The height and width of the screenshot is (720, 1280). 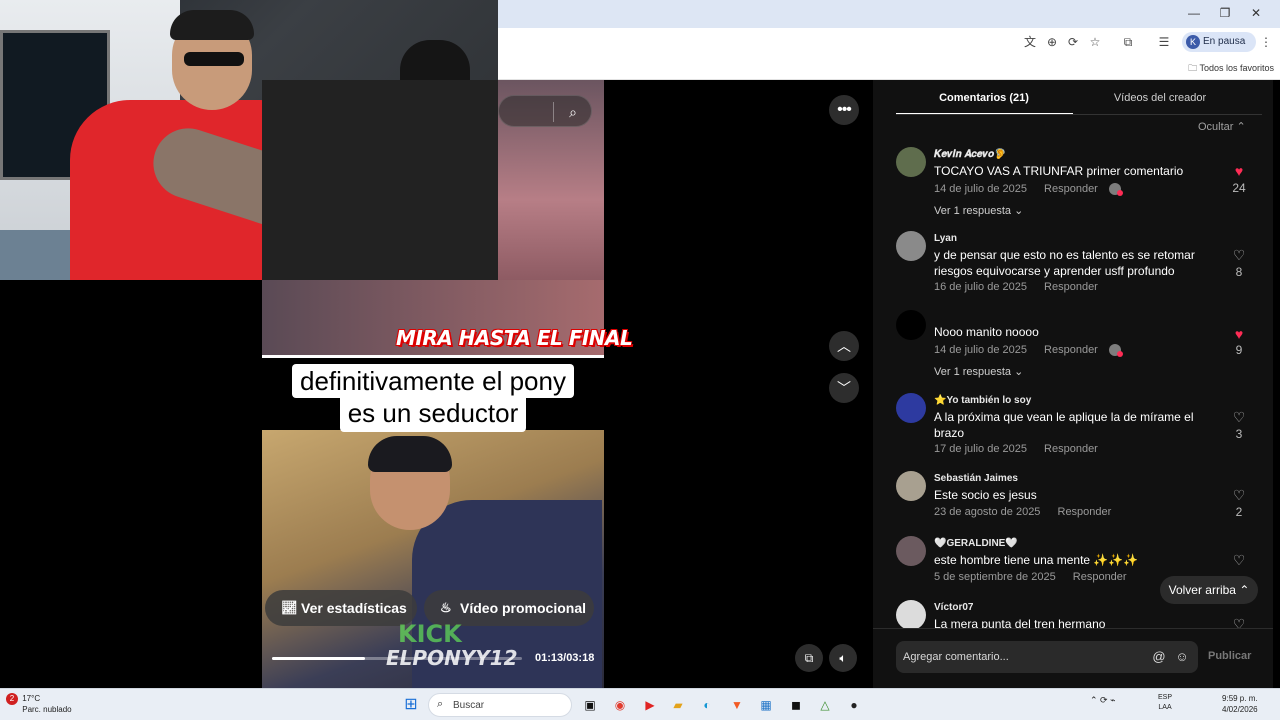 What do you see at coordinates (1030, 42) in the screenshot?
I see `translate-icon: 文` at bounding box center [1030, 42].